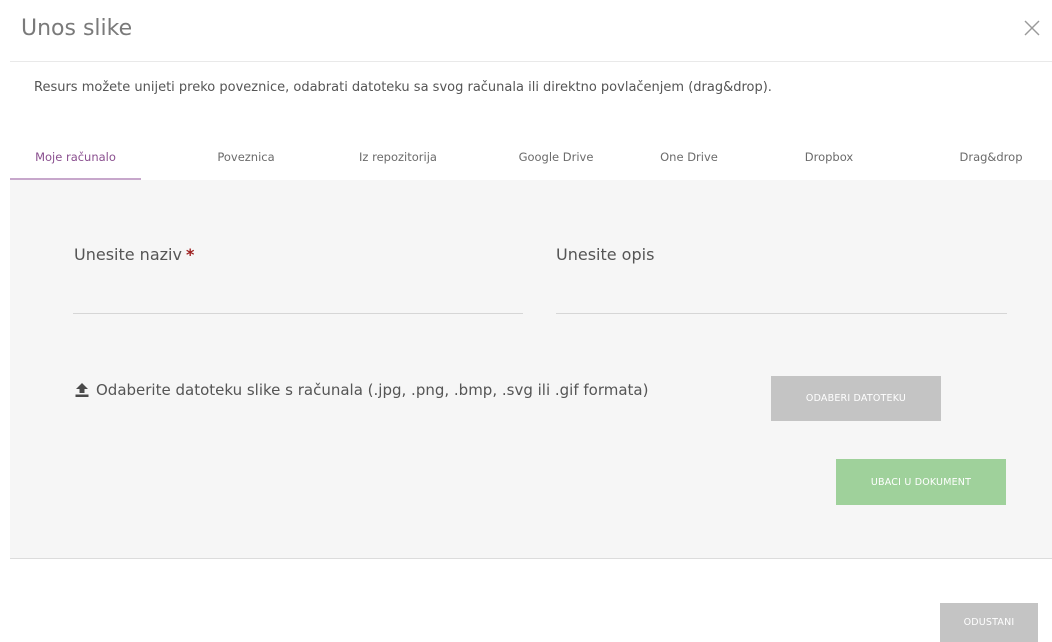 This screenshot has height=642, width=1052. Describe the element at coordinates (531, 61) in the screenshot. I see `header-divider` at that location.